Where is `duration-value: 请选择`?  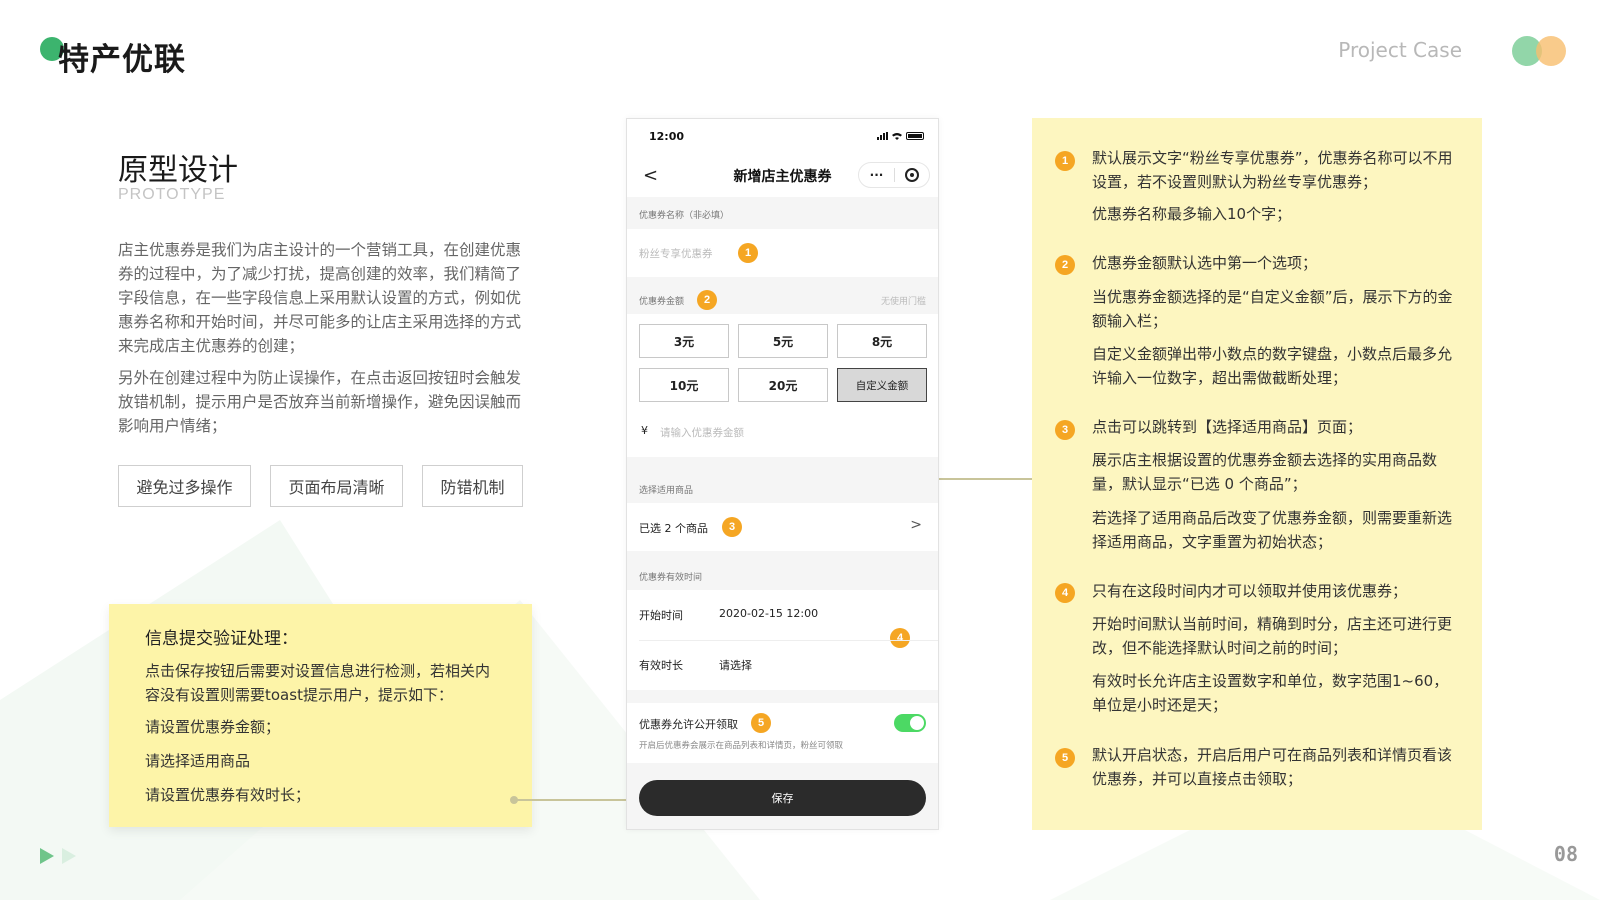
duration-value: 请选择 is located at coordinates (735, 665).